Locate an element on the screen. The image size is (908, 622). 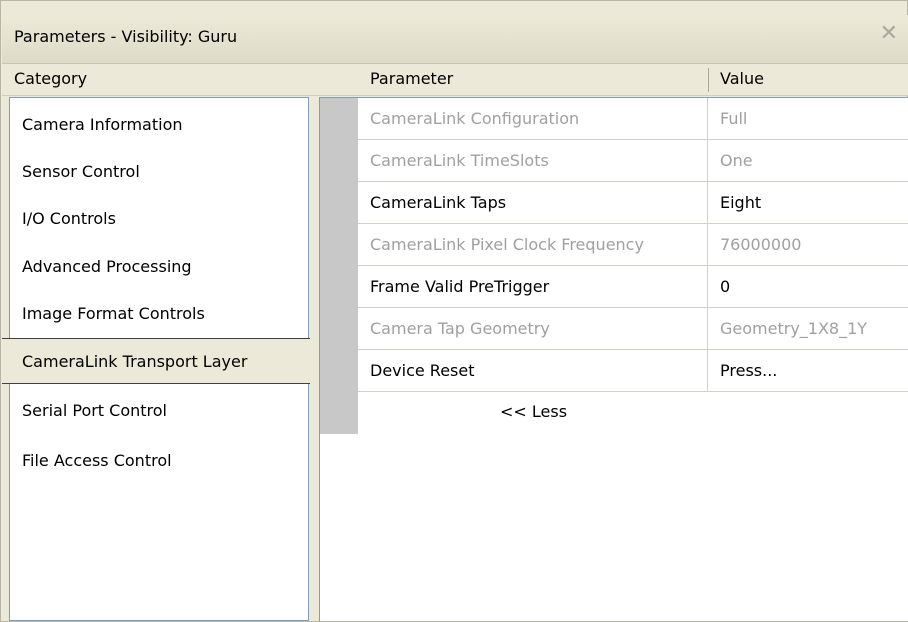
row-gutter is located at coordinates (339, 266).